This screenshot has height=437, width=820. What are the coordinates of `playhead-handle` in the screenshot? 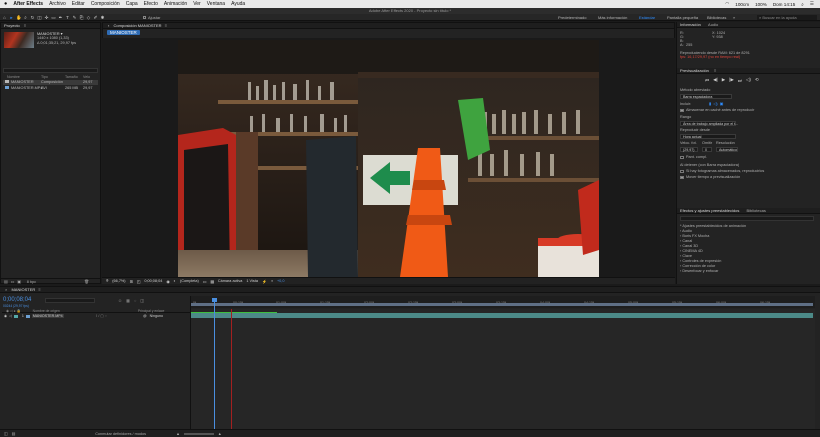 It's located at (214, 300).